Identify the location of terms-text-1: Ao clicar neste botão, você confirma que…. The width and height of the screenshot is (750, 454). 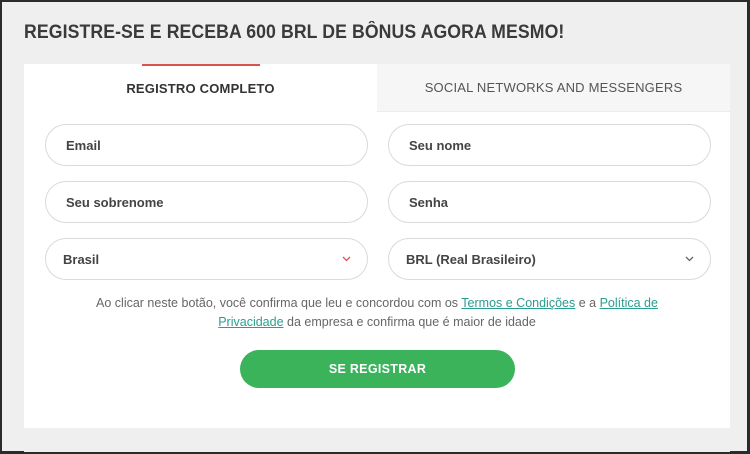
(279, 303).